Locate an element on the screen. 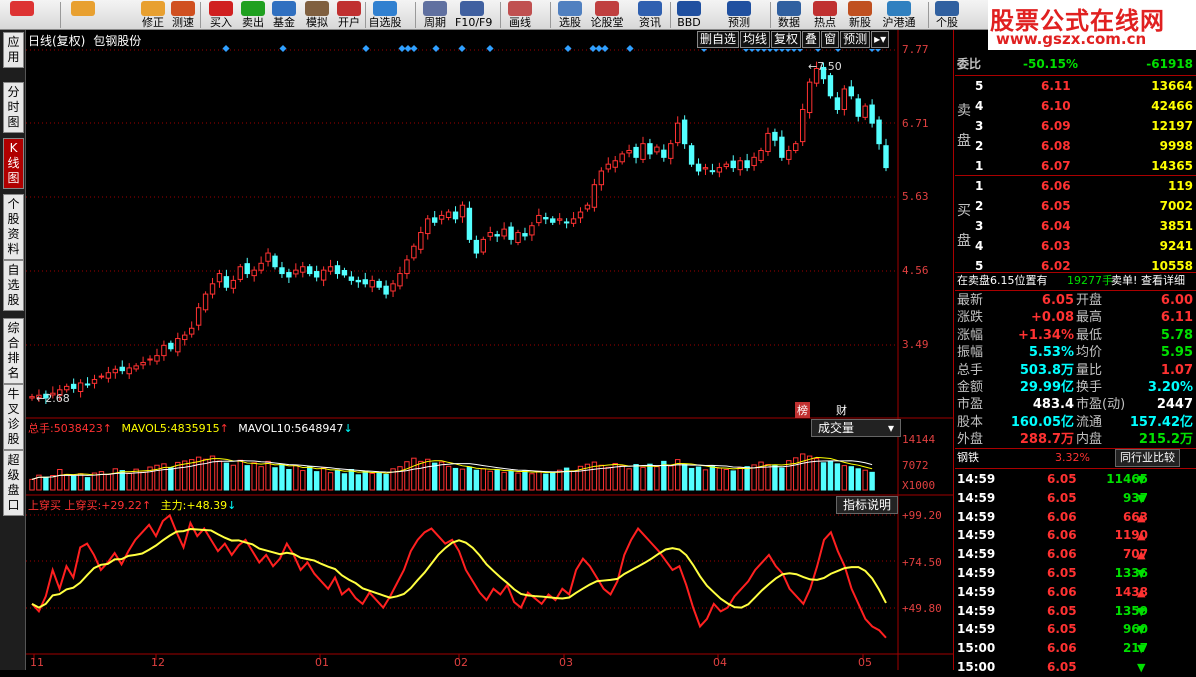  hk-connect-button: 沪港通 is located at coordinates (899, 15).